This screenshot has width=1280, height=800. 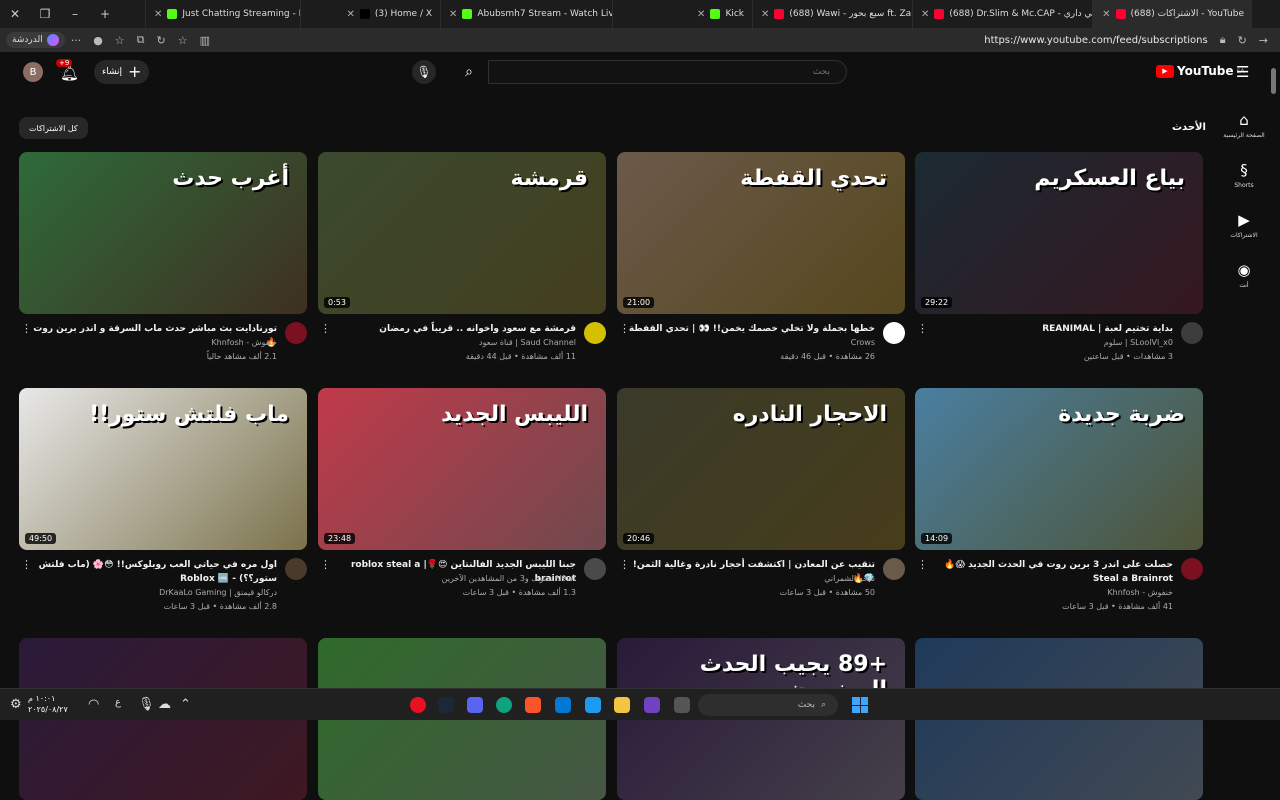 I want to click on browser-tab: ✕ (688) الاشتراكات - YouTube, so click(x=1172, y=14).